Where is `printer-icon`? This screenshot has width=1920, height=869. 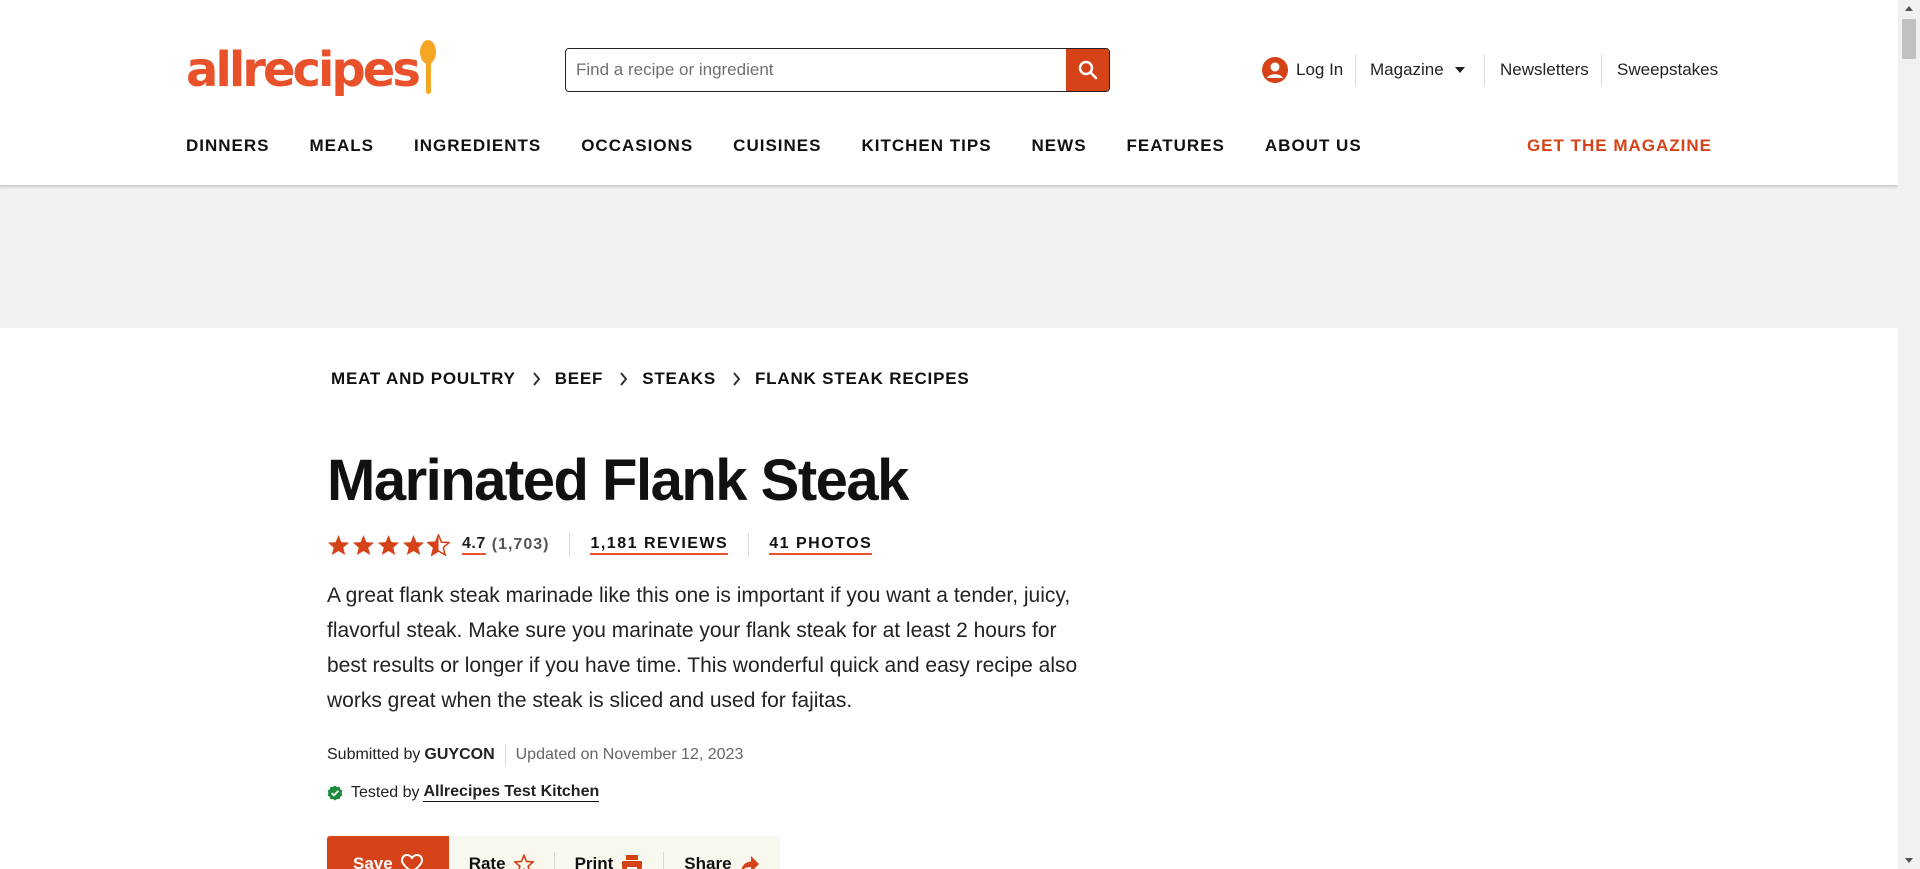 printer-icon is located at coordinates (632, 862).